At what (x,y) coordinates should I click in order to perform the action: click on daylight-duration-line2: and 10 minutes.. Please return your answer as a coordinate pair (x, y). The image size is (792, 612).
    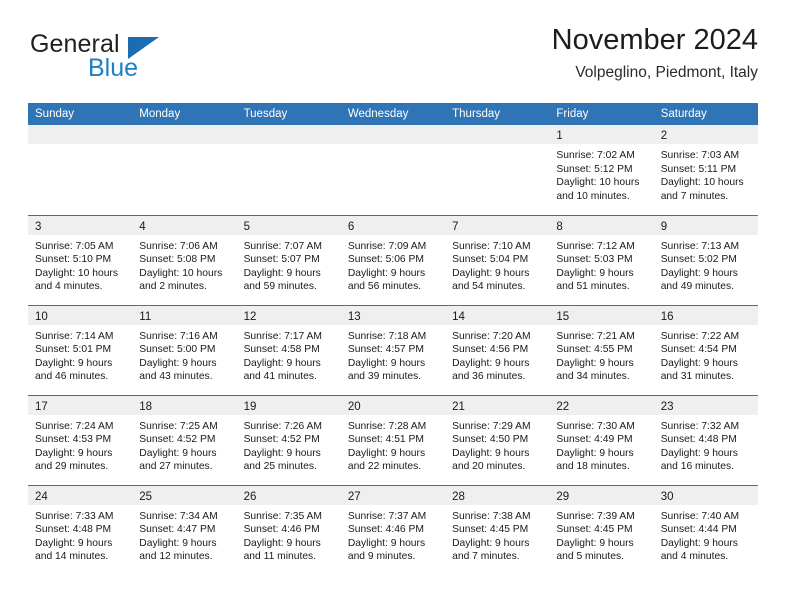
    Looking at the image, I should click on (593, 196).